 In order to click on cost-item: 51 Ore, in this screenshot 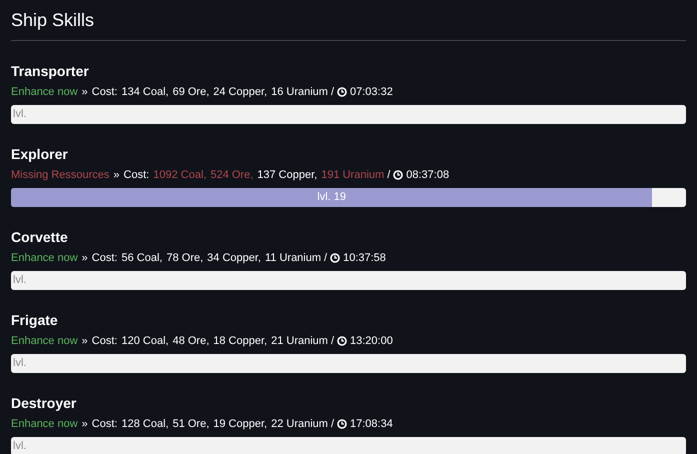, I will do `click(191, 424)`.